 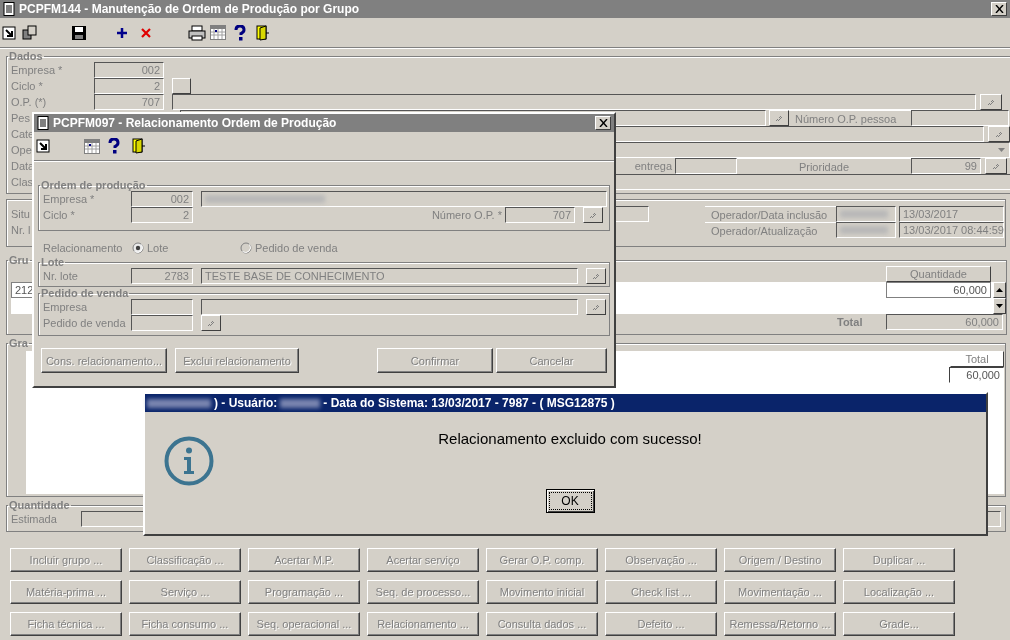 I want to click on field-label: Pes, so click(x=20, y=118).